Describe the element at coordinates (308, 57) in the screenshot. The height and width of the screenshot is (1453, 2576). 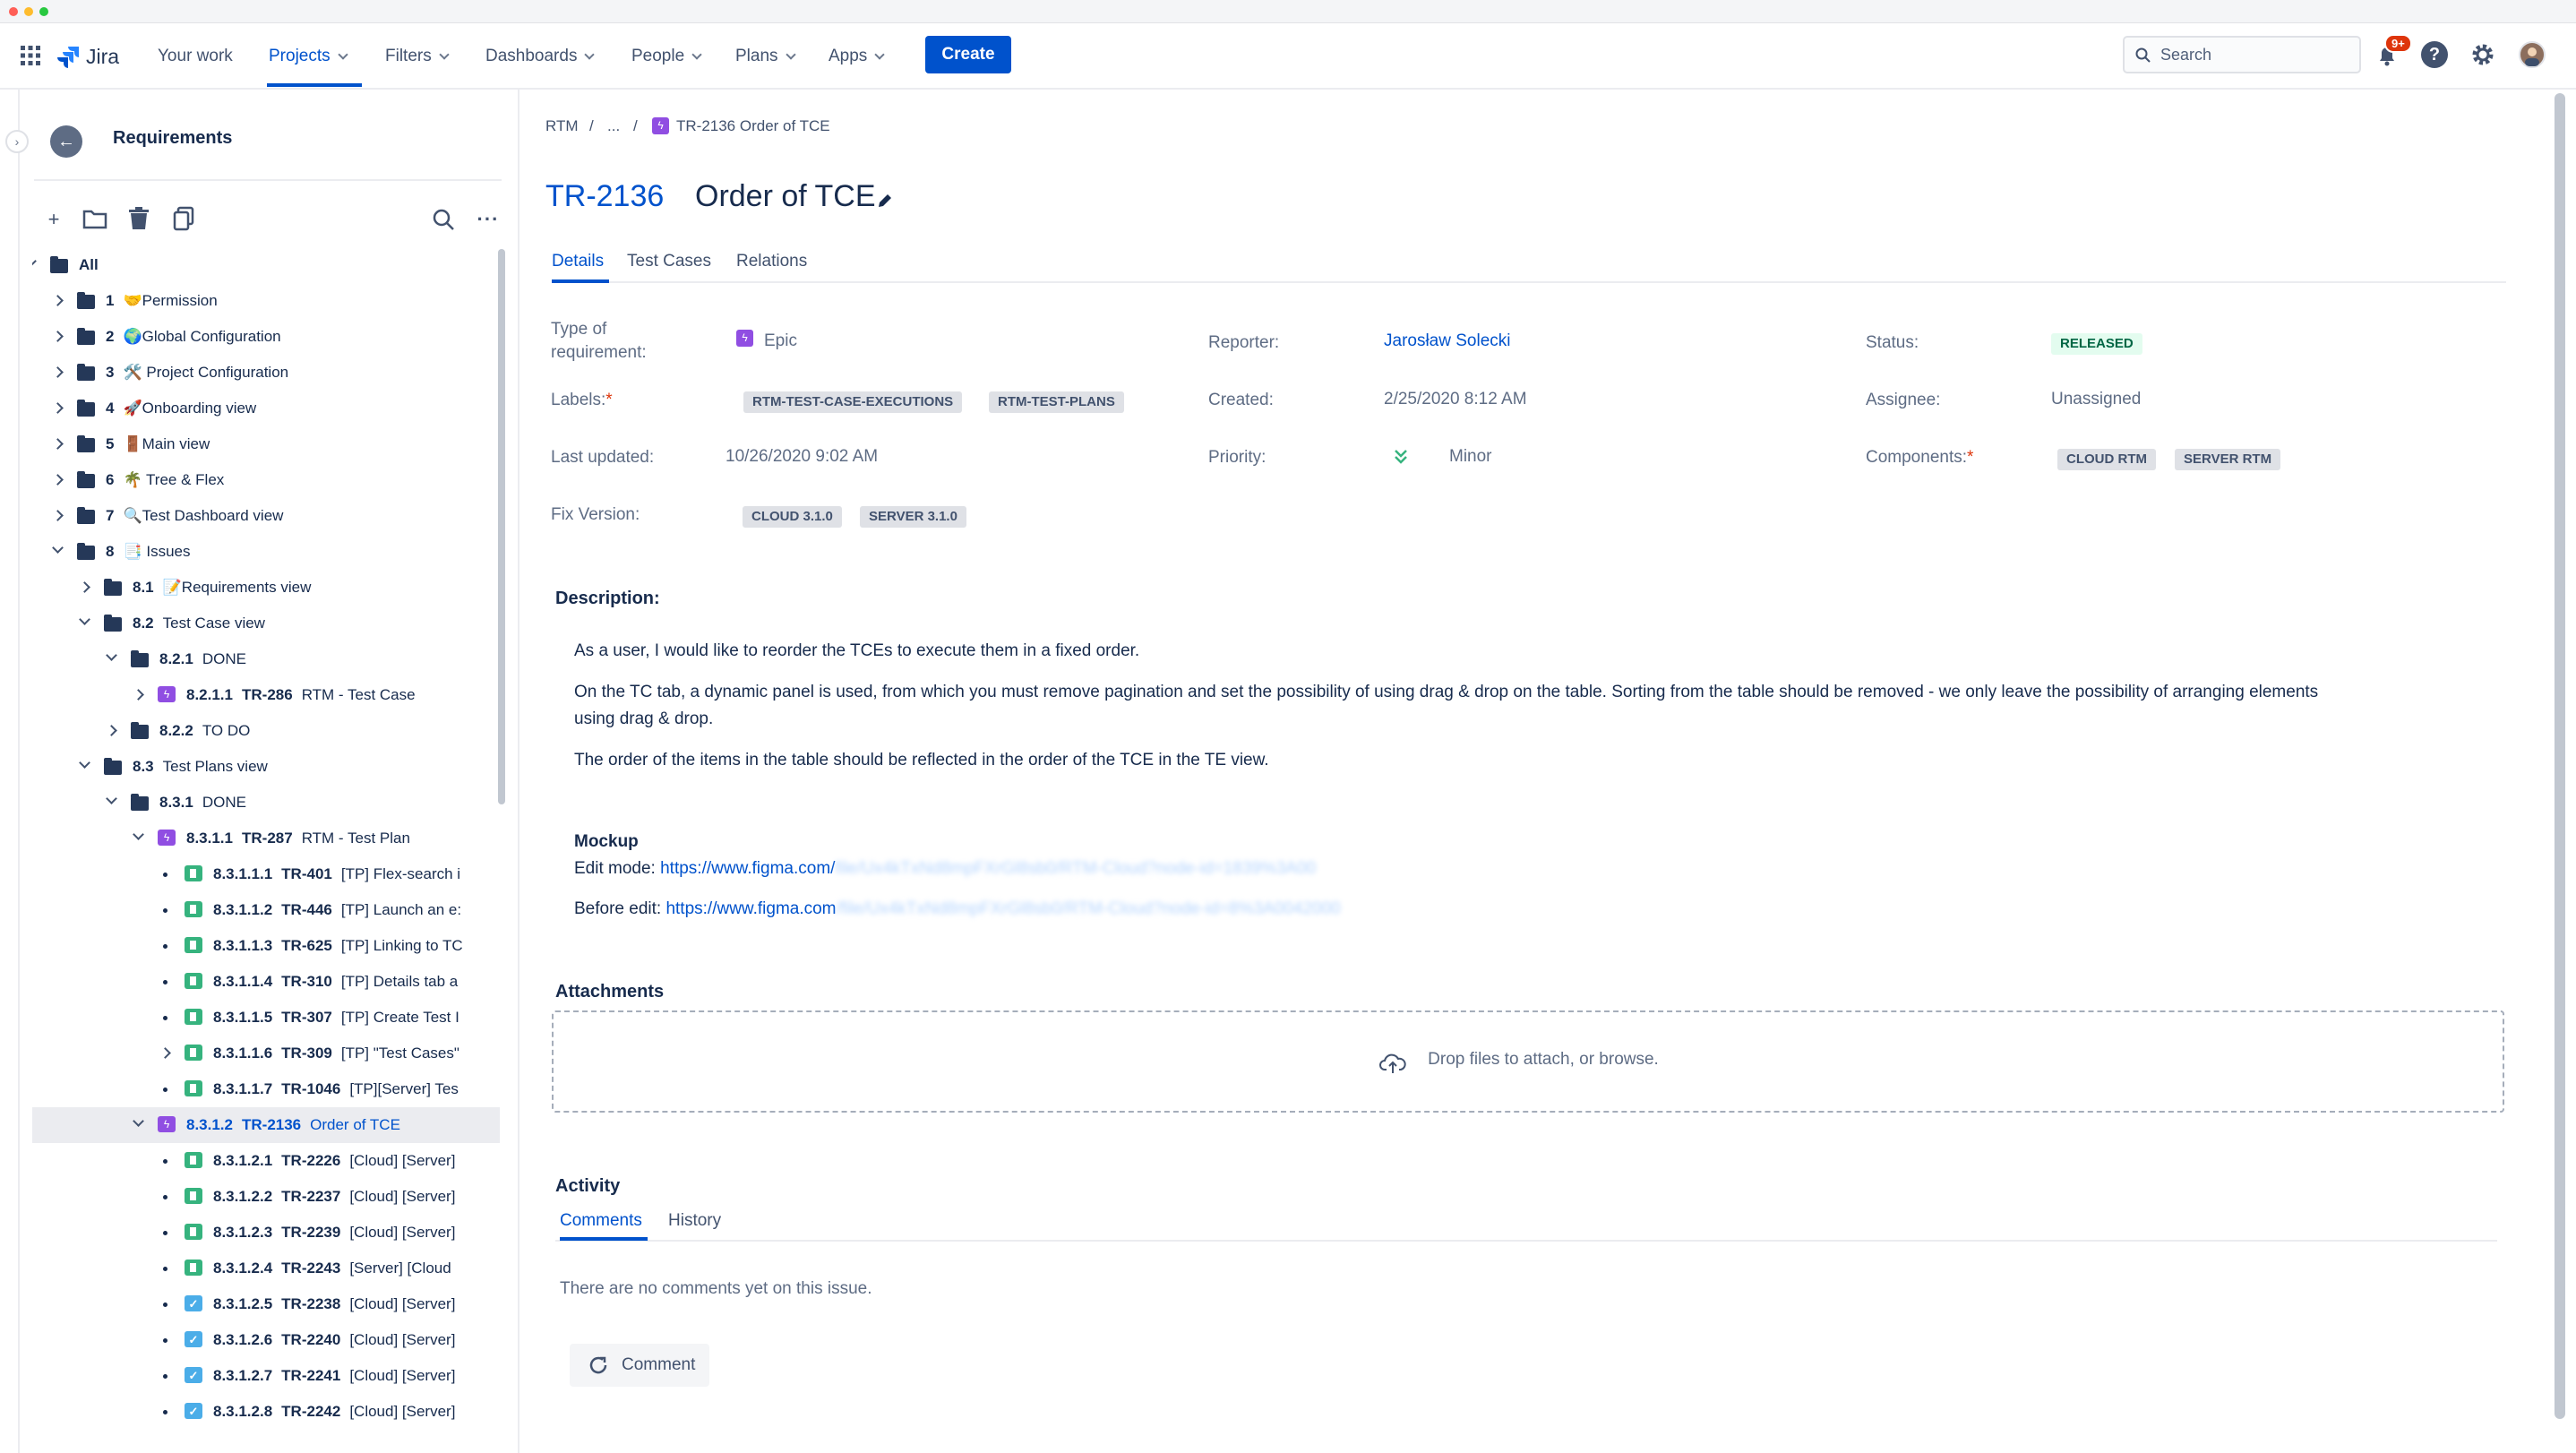
I see `nav-projects: Projects` at that location.